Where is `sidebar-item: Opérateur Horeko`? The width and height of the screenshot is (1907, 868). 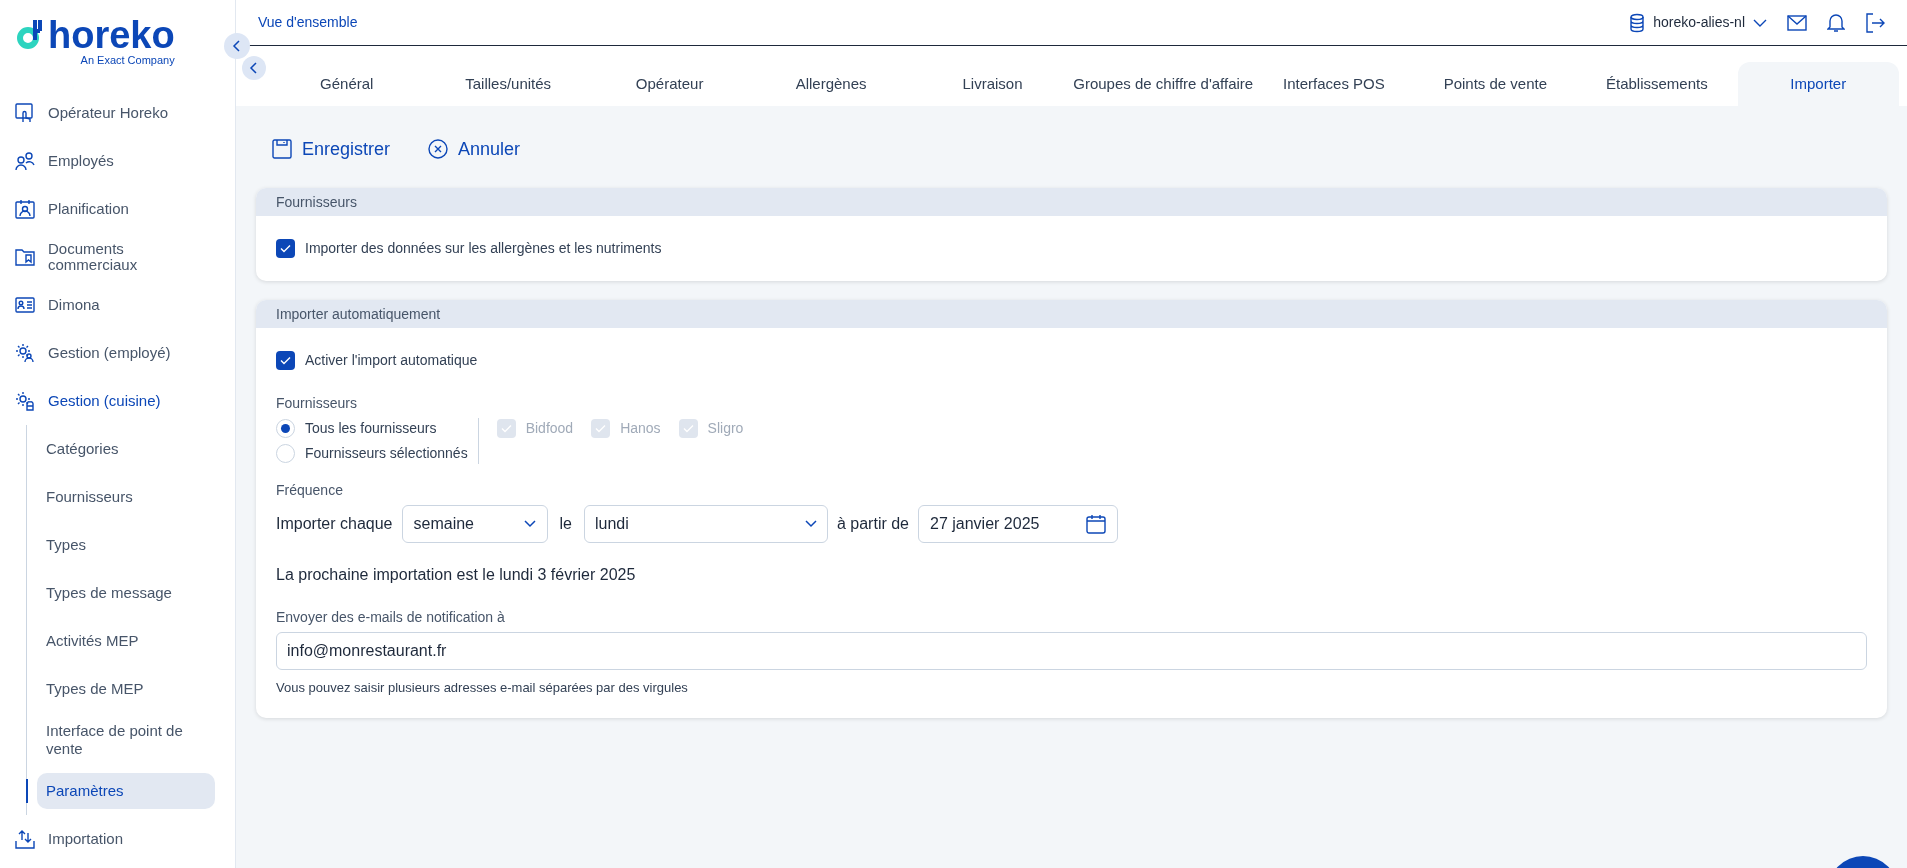
sidebar-item: Opérateur Horeko is located at coordinates (117, 113).